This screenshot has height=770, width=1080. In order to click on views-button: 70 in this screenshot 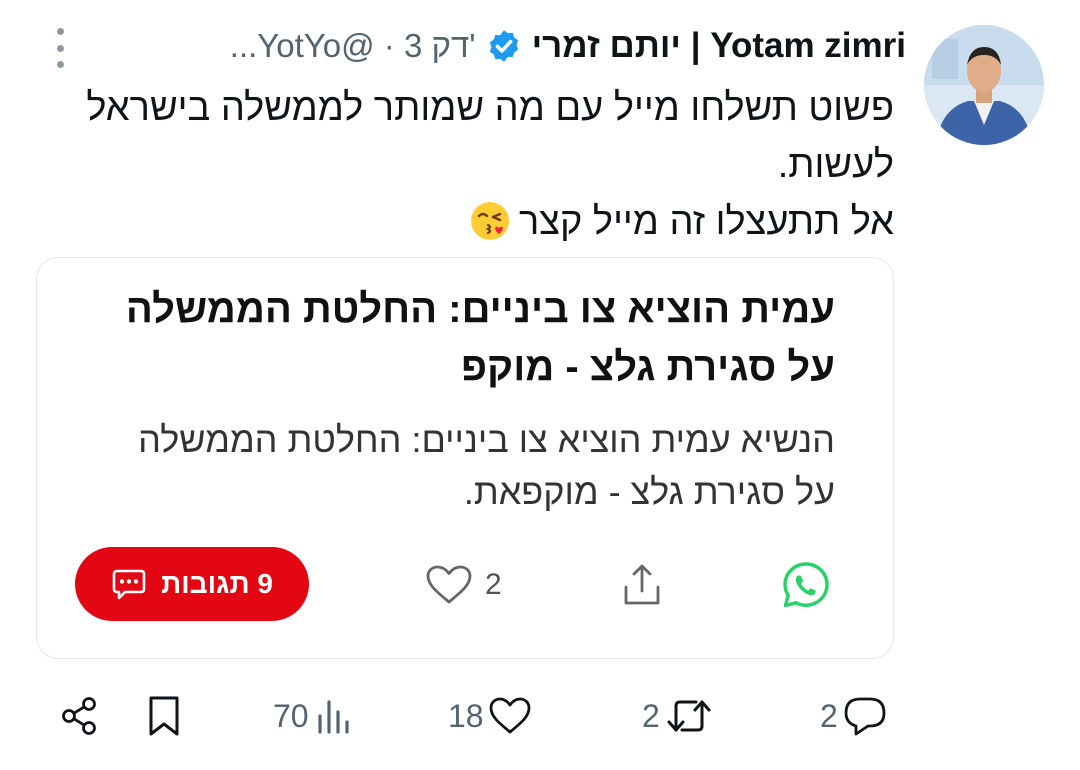, I will do `click(313, 716)`.